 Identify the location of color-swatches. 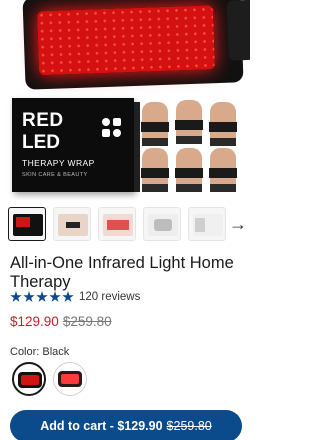
(49, 379).